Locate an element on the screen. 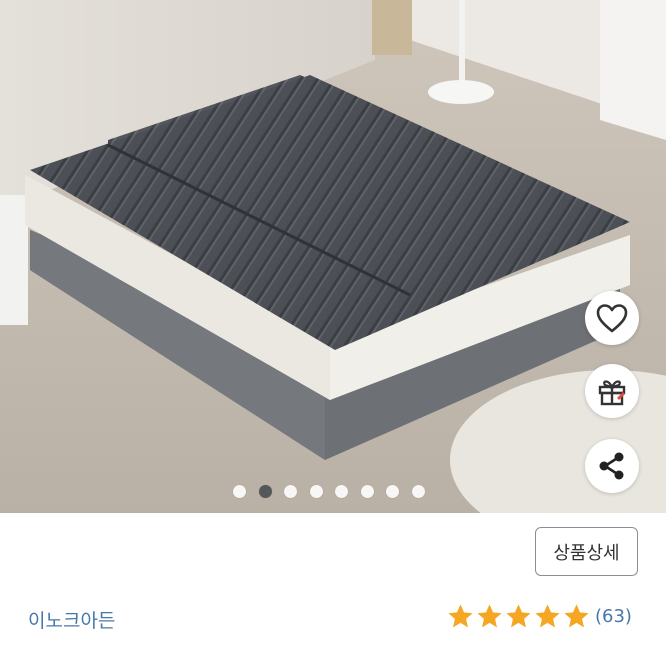 Image resolution: width=666 pixels, height=666 pixels. product-detail-button: 상품상세 is located at coordinates (586, 551).